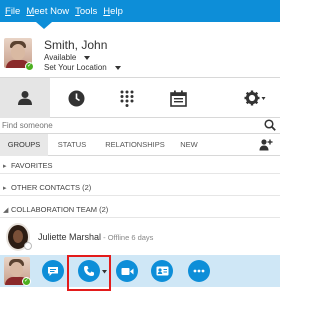 Image resolution: width=320 pixels, height=322 pixels. Describe the element at coordinates (60, 209) in the screenshot. I see `group-label: COLLABORATION TEAM (2)` at that location.